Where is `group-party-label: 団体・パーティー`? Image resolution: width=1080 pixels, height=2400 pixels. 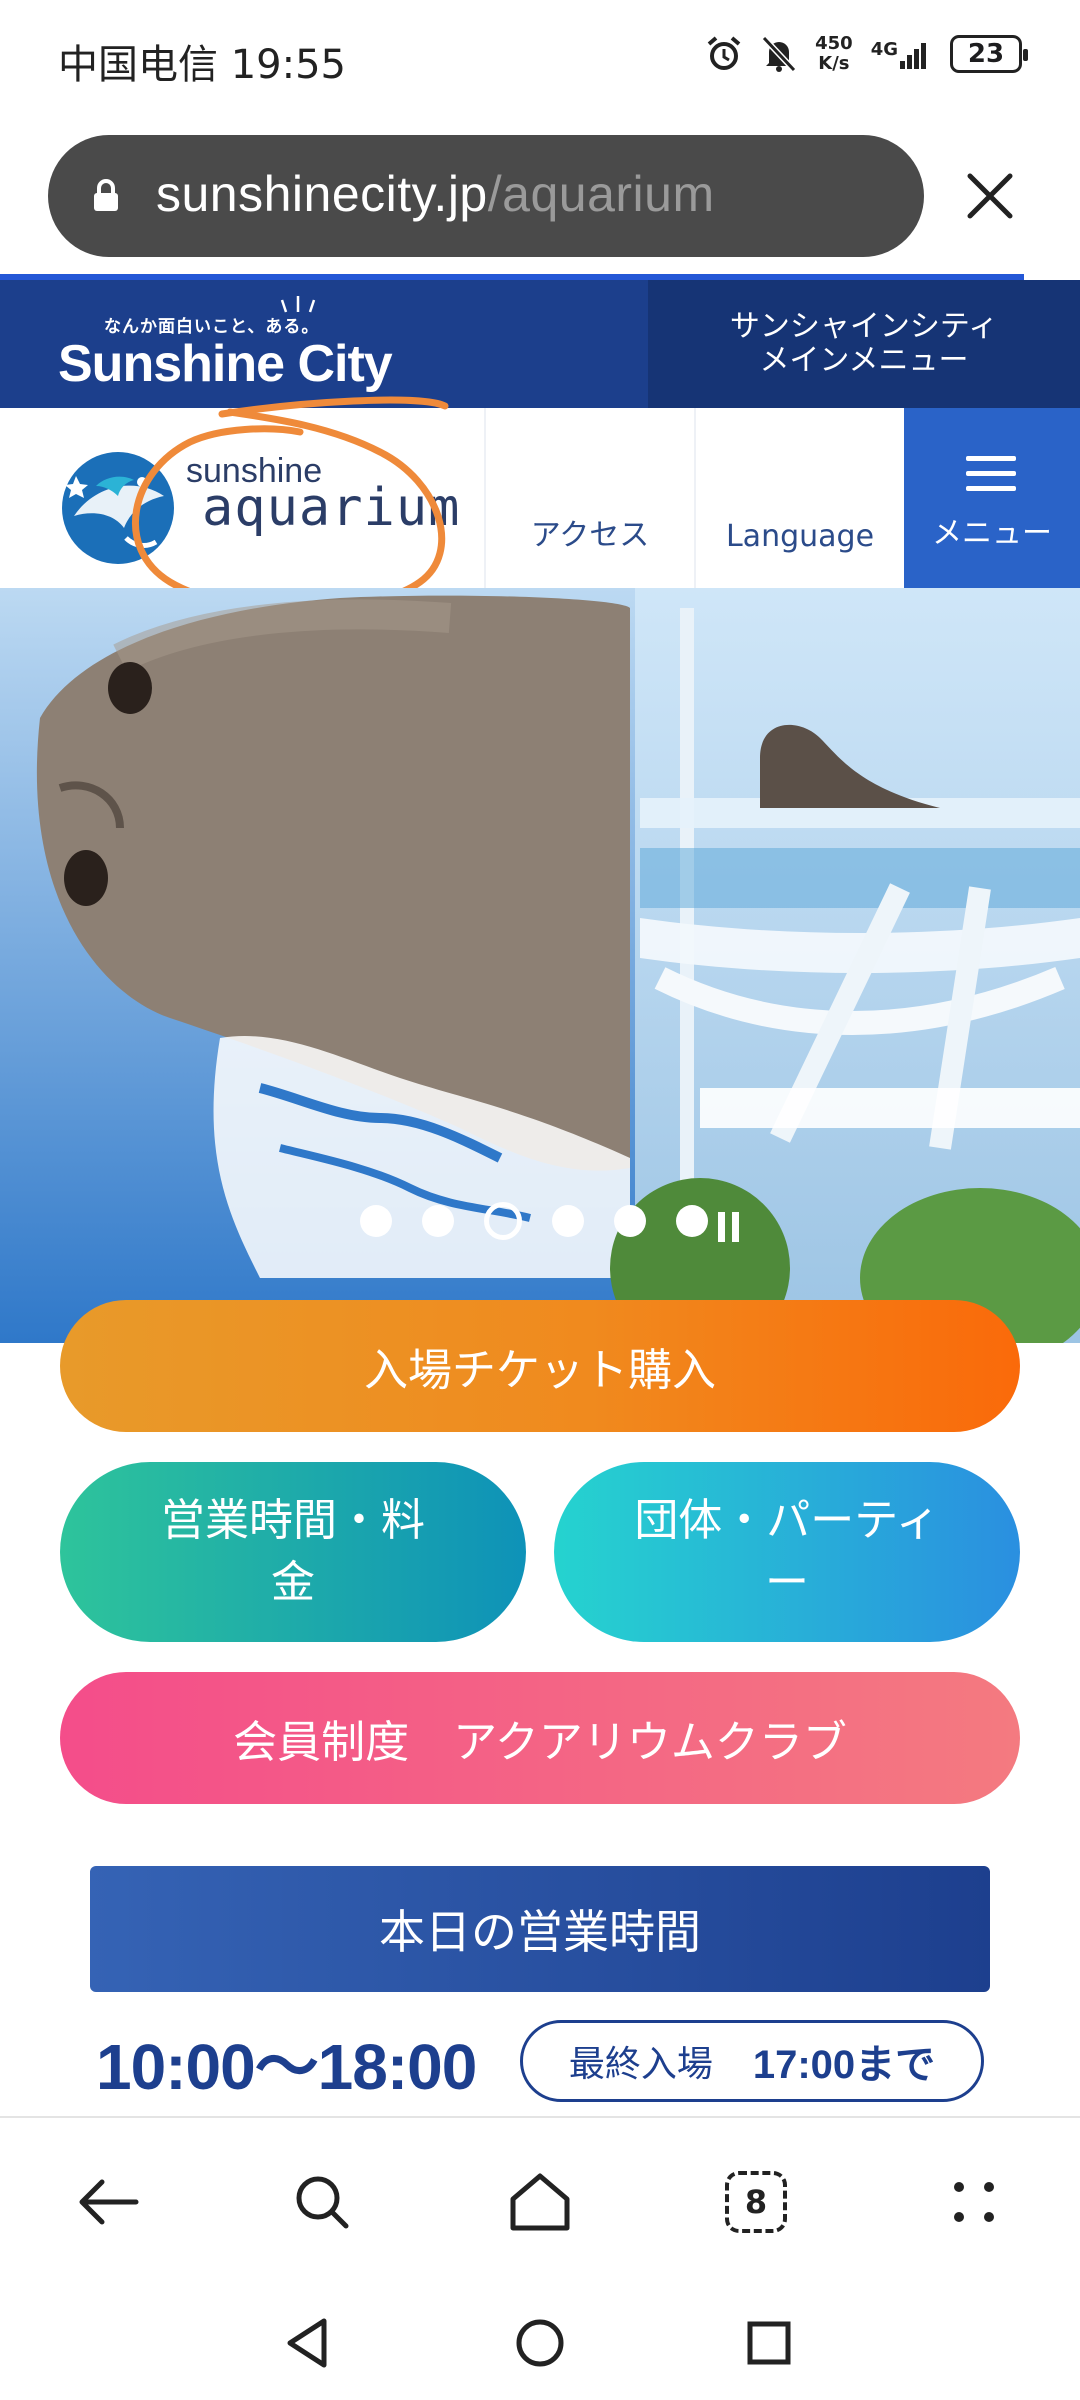
group-party-label: 団体・パーティー is located at coordinates (787, 1551).